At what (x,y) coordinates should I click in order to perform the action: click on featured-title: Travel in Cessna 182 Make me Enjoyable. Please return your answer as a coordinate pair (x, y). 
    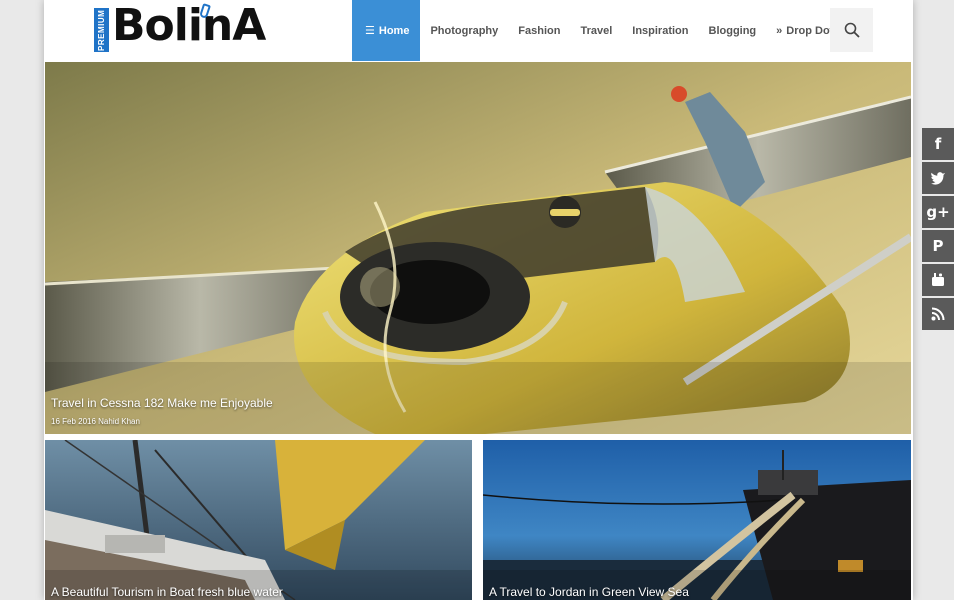
    Looking at the image, I should click on (162, 403).